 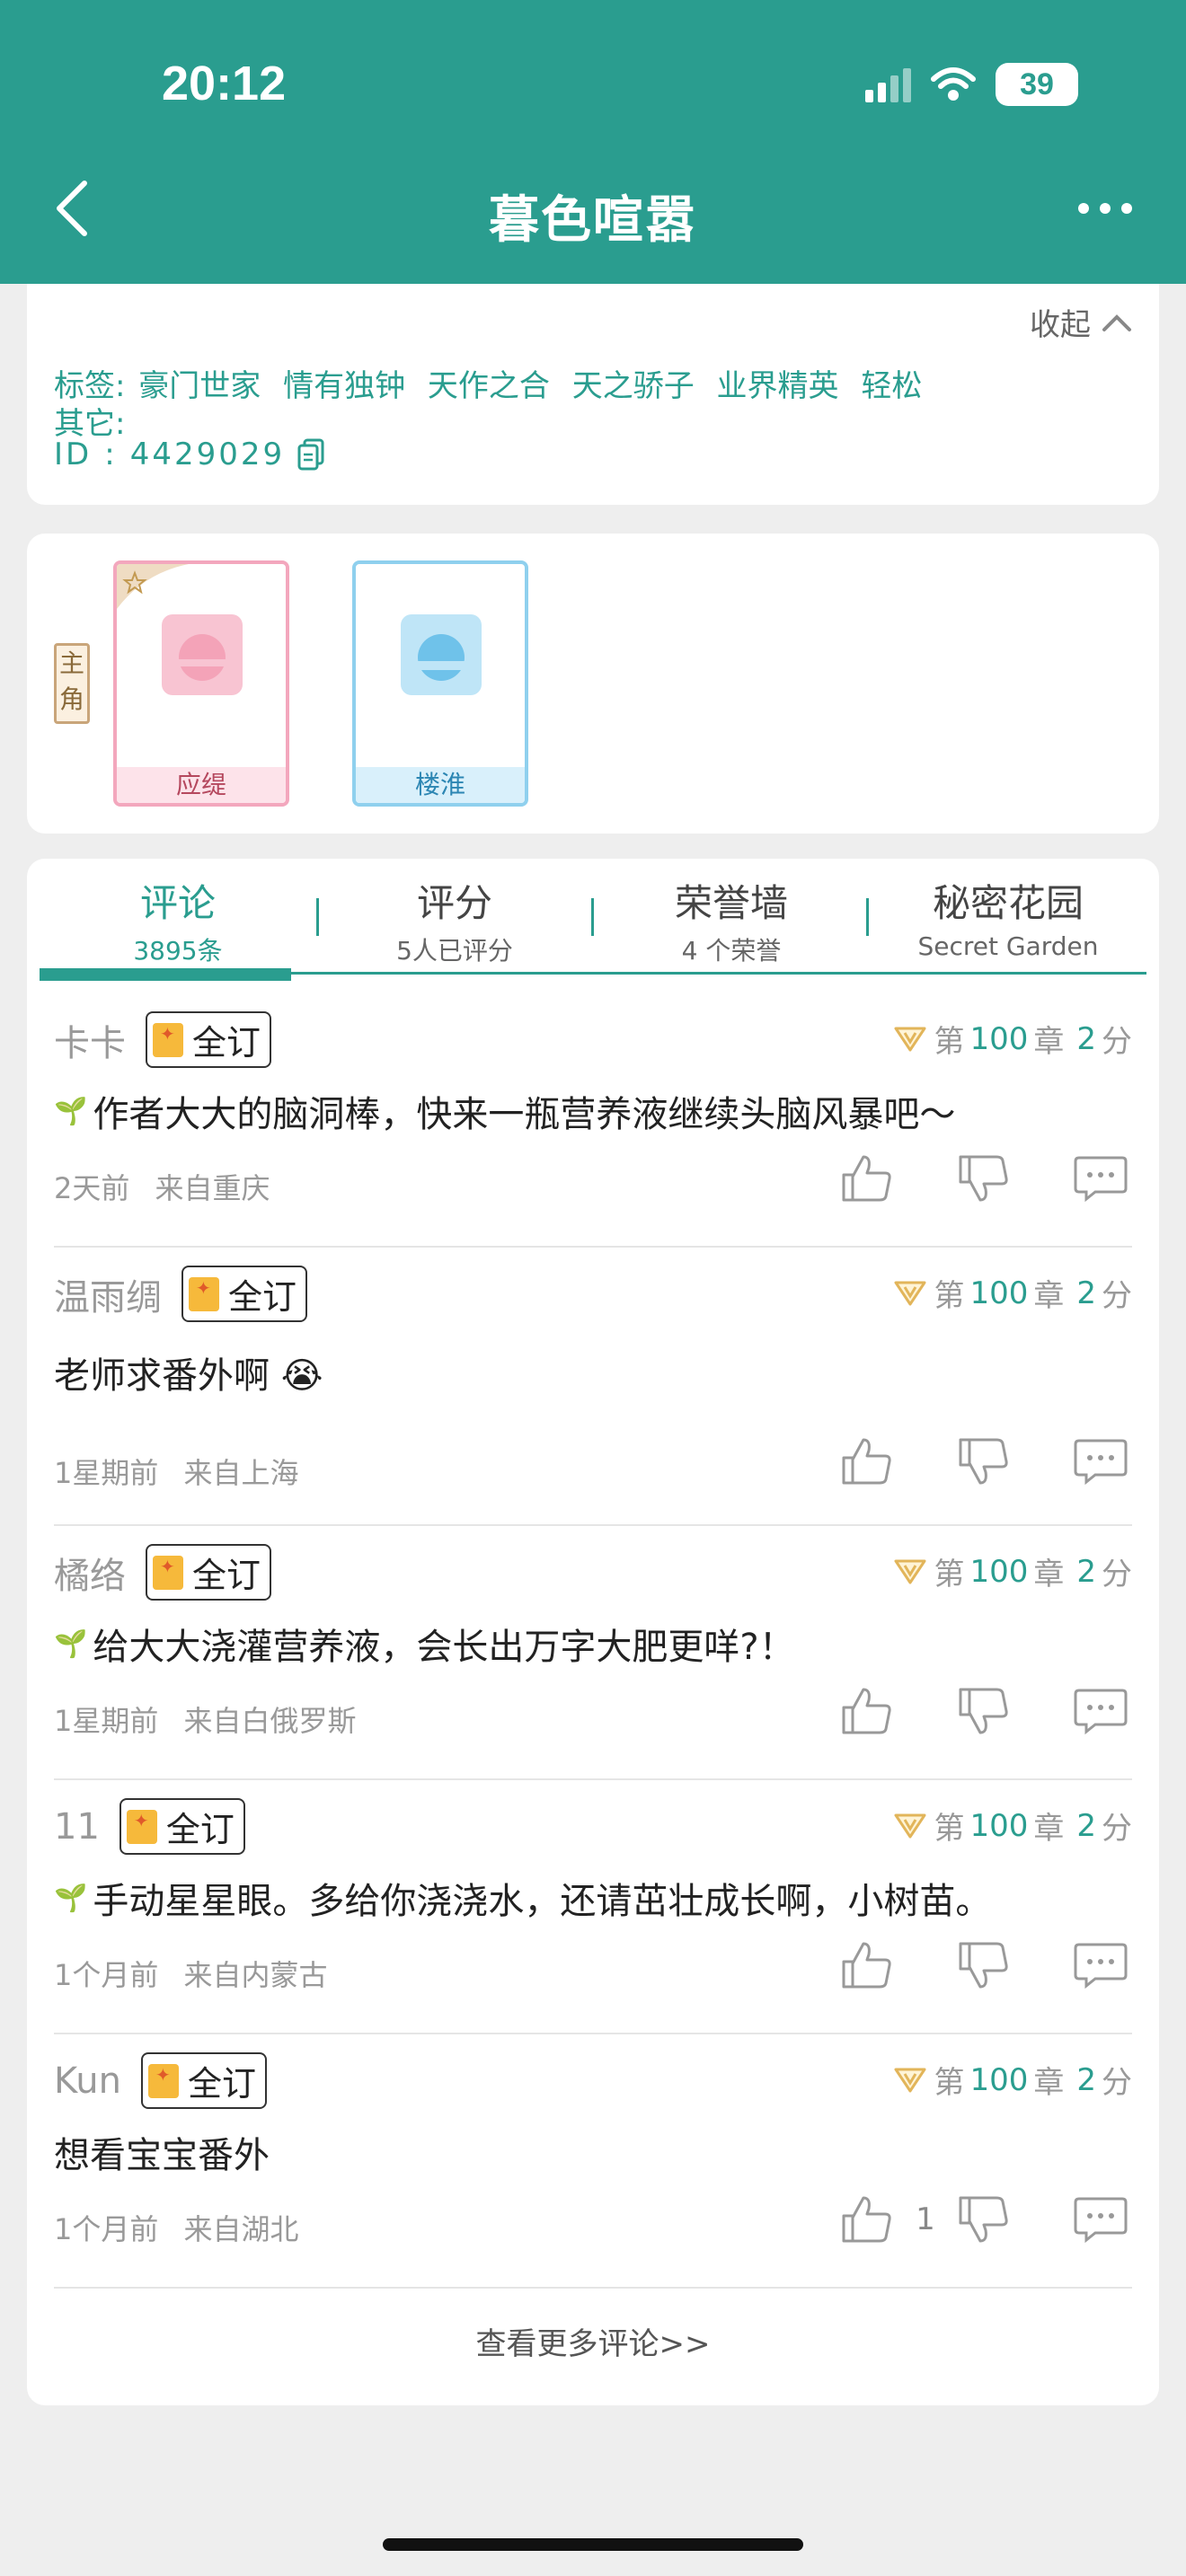 I want to click on comment-text-line: 🌱 给大大浇灌营养液，会长出万字大肥更咩?！, so click(x=424, y=1644).